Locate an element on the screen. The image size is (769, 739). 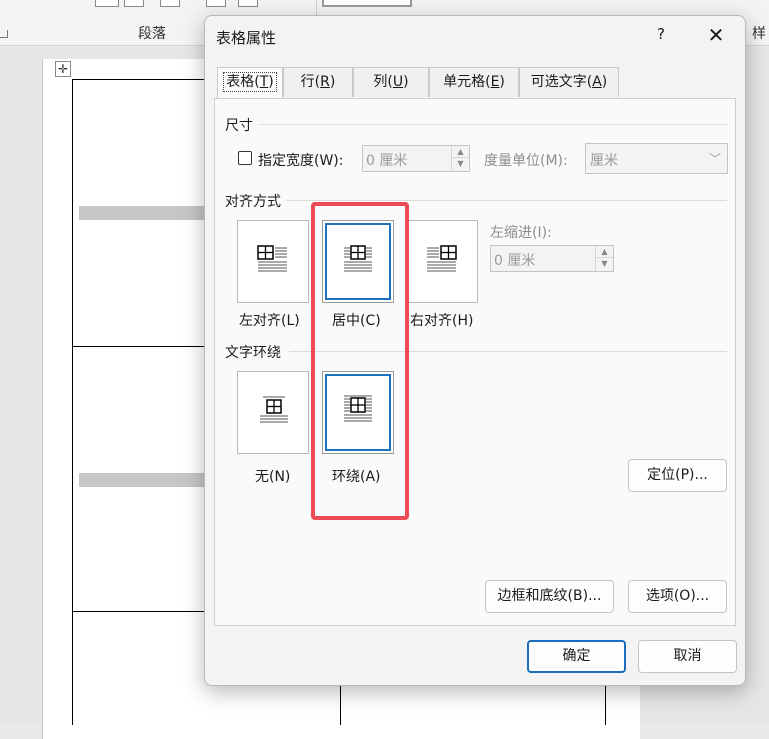
align-left-label: 左对齐(L) is located at coordinates (269, 321).